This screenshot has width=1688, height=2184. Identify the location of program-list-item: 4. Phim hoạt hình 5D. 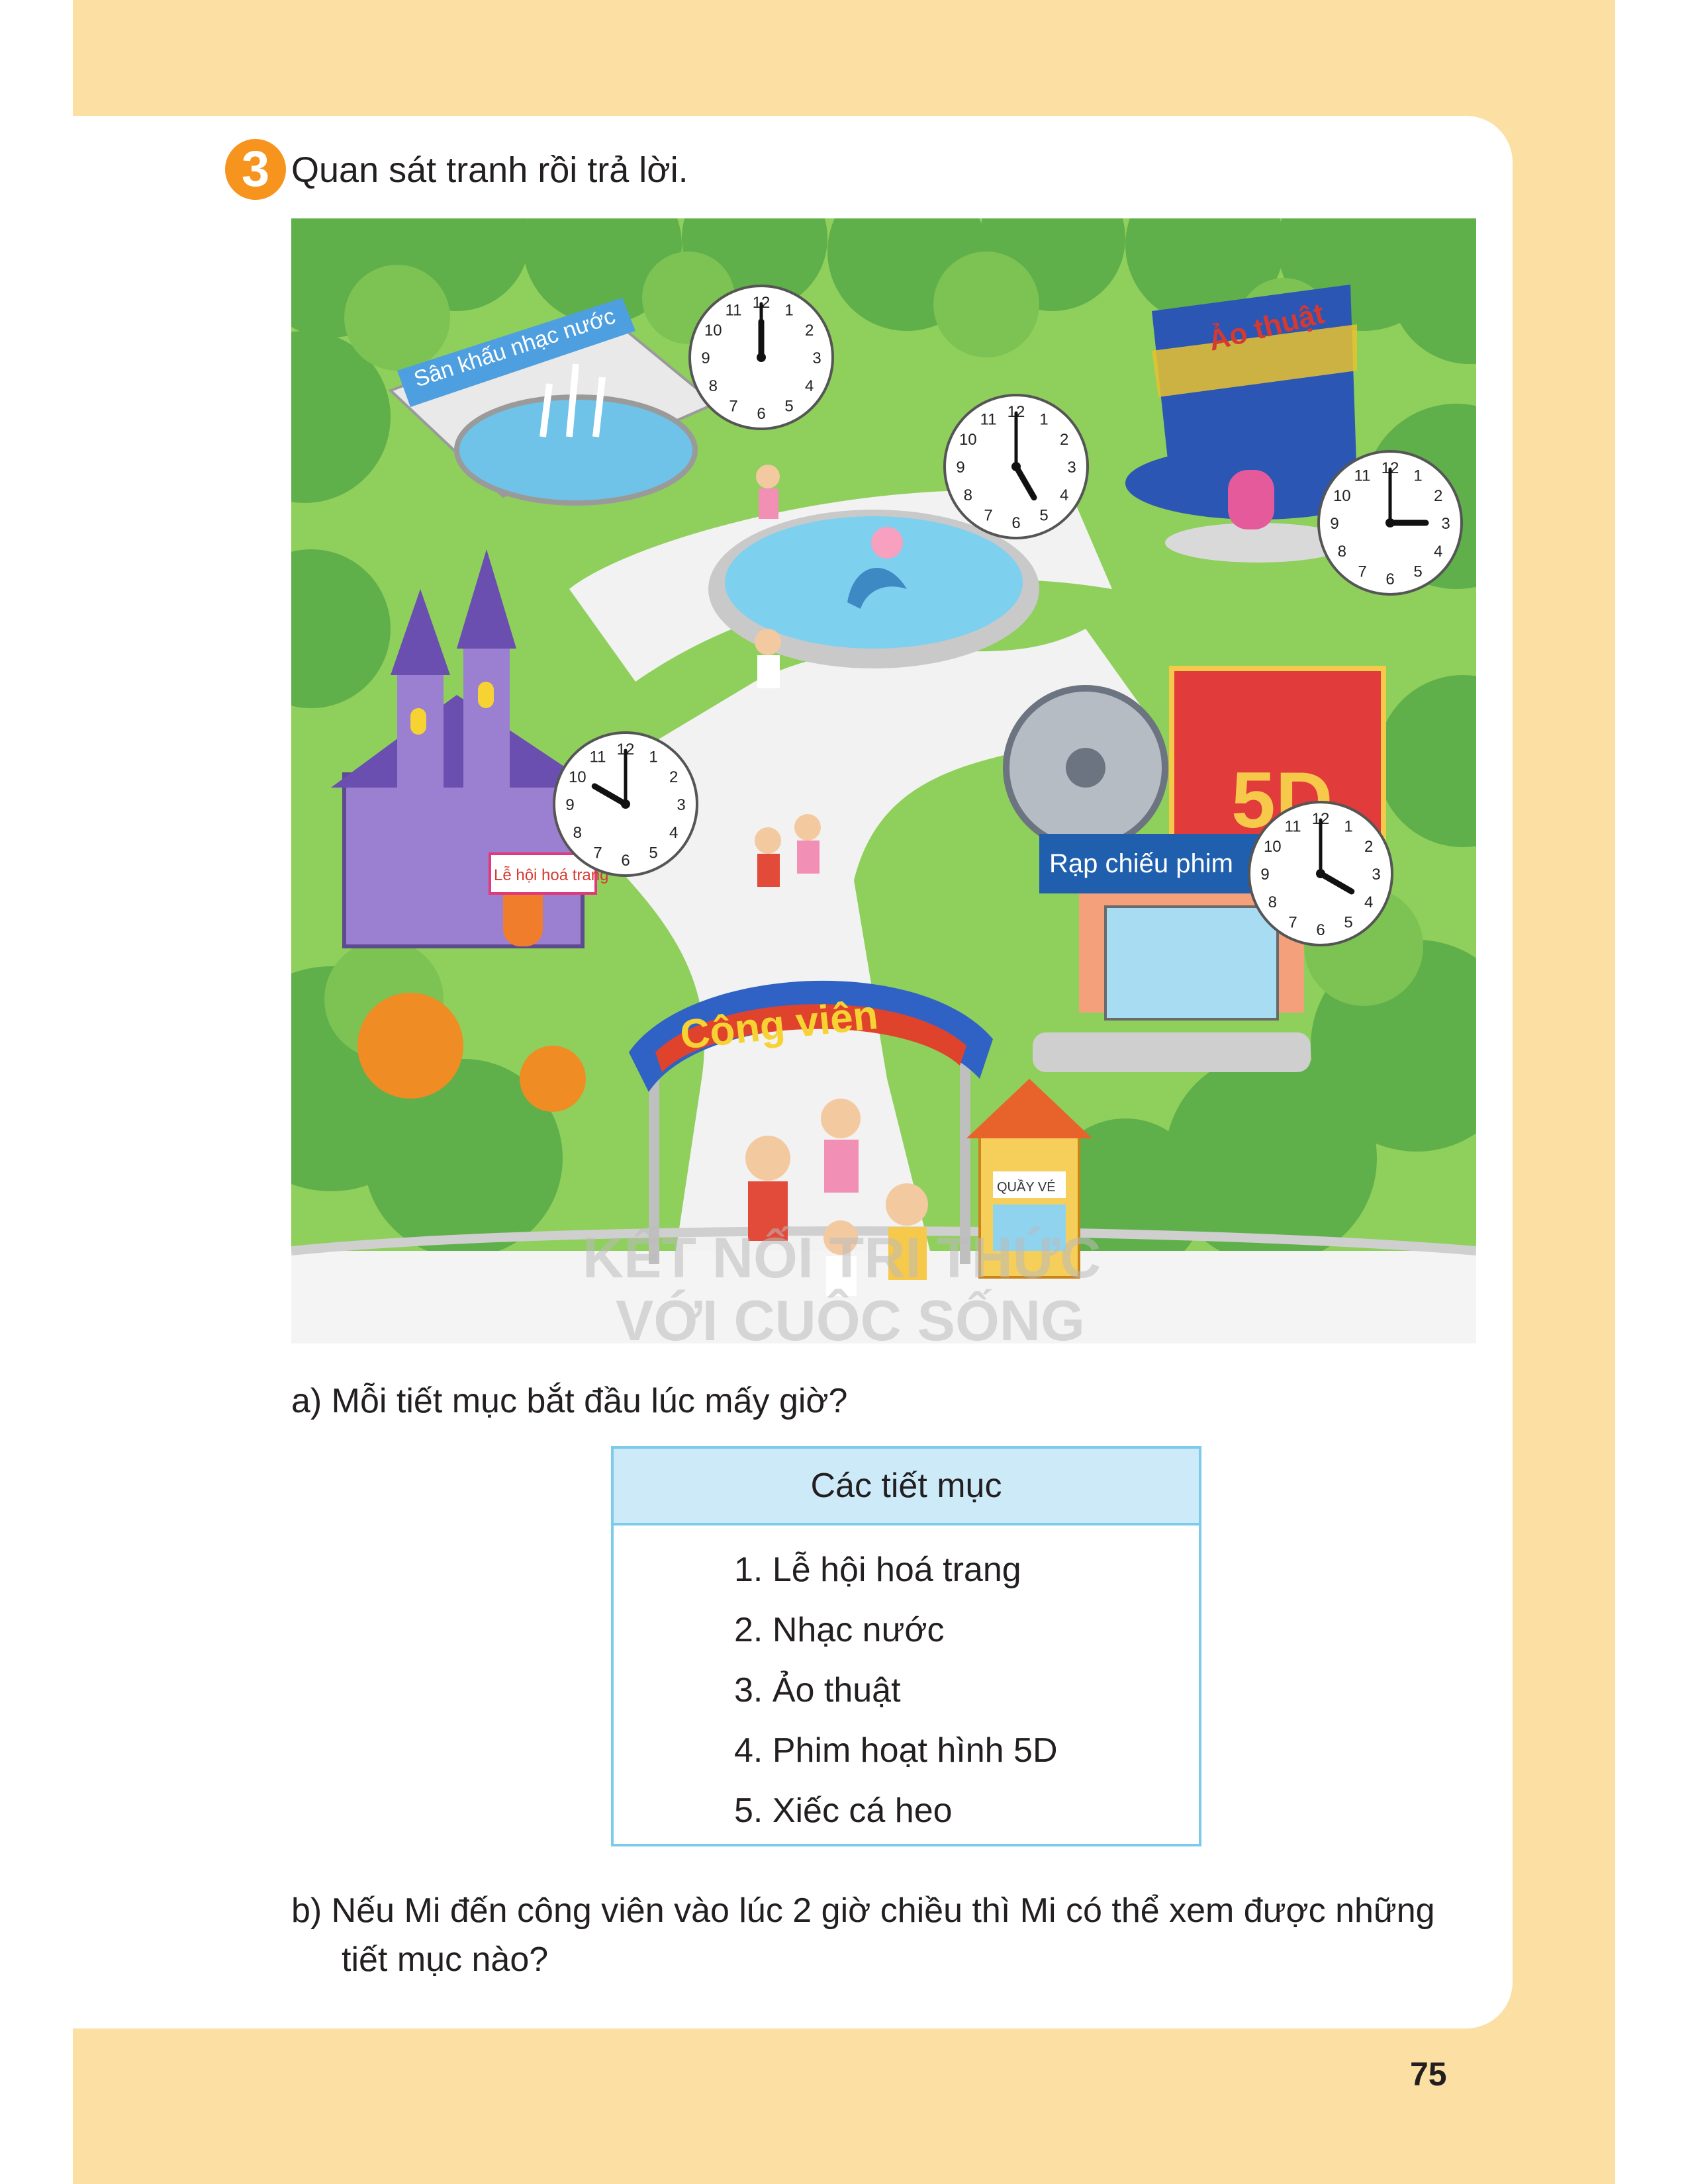
(896, 1750).